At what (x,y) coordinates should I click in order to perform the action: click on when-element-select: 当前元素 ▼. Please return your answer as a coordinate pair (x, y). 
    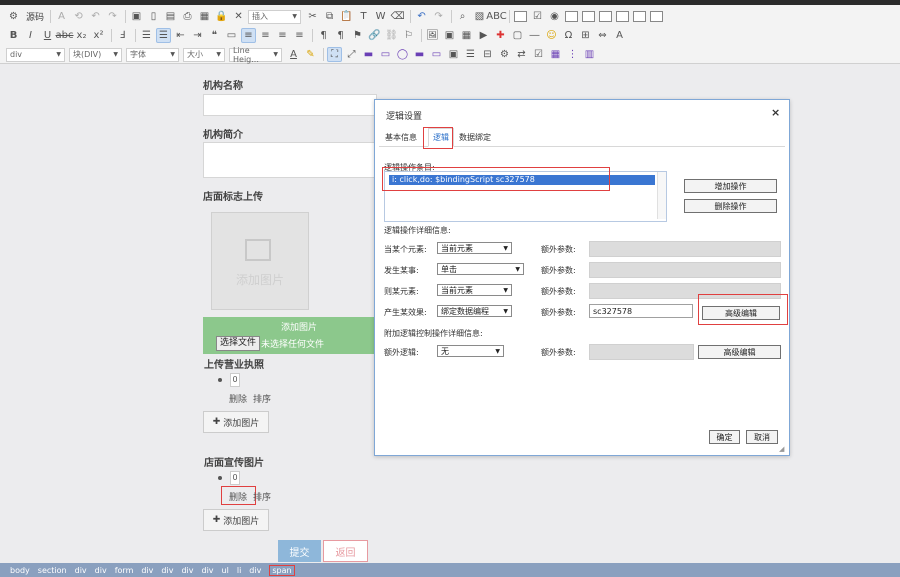
    Looking at the image, I should click on (474, 248).